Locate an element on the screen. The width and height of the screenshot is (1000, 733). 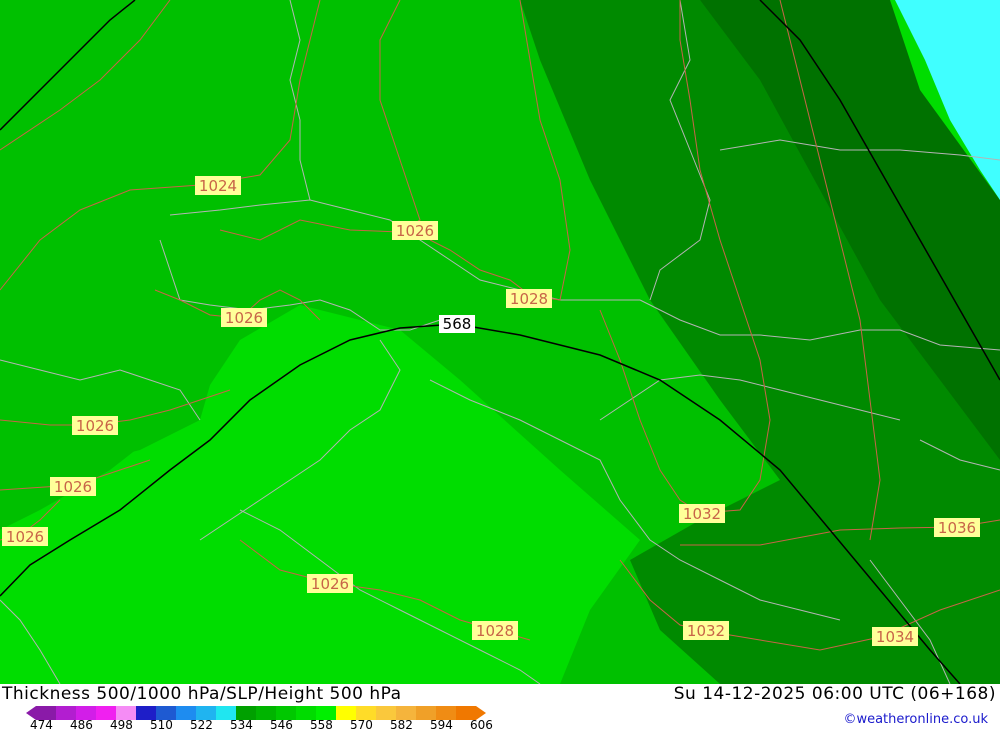
height-label: 568 is located at coordinates (457, 324).